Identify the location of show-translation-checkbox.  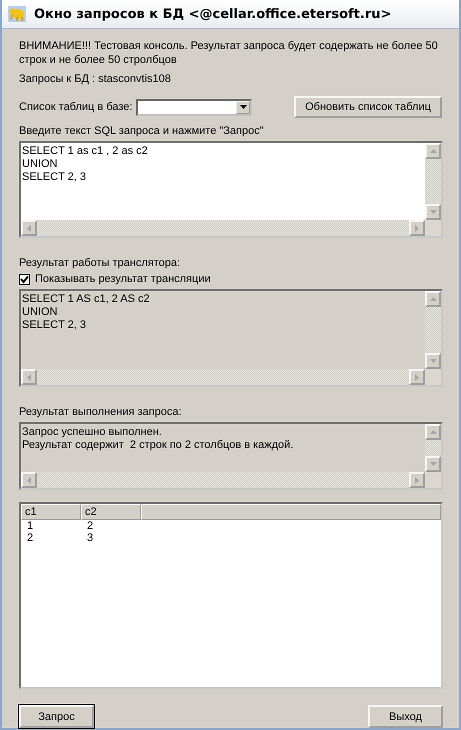
(24, 279).